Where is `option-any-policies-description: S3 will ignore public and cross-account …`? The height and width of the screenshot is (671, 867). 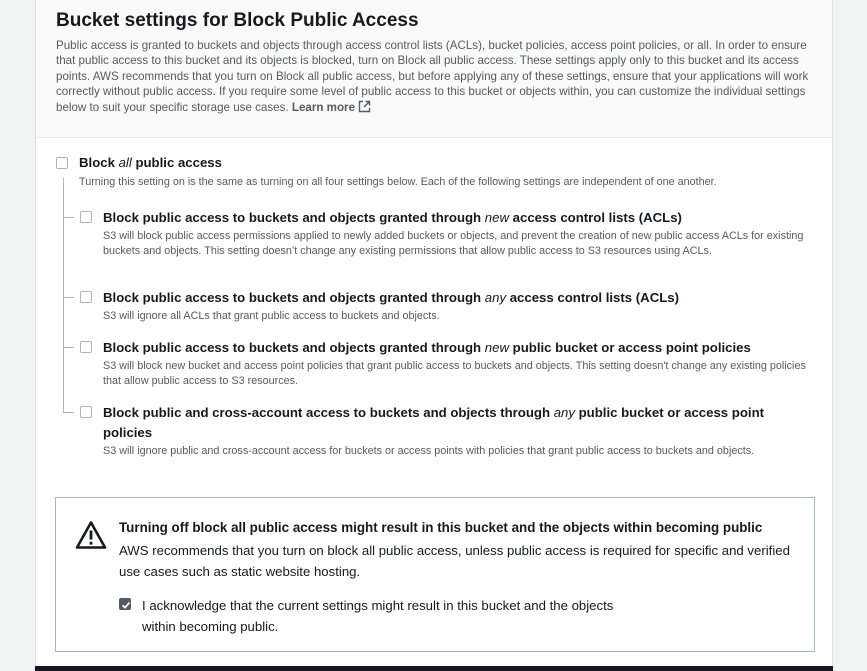
option-any-policies-description: S3 will ignore public and cross-account … is located at coordinates (429, 451).